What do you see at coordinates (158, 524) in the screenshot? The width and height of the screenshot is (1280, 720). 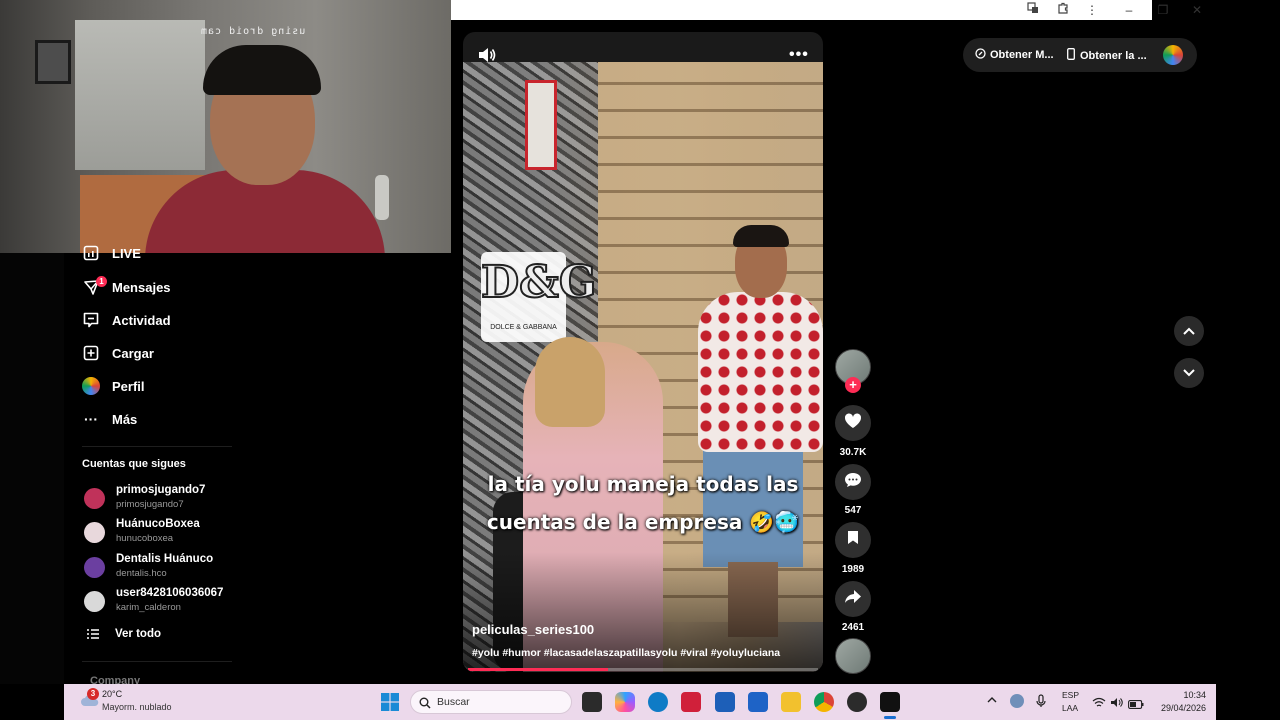 I see `following-name: HuánucoBoxea` at bounding box center [158, 524].